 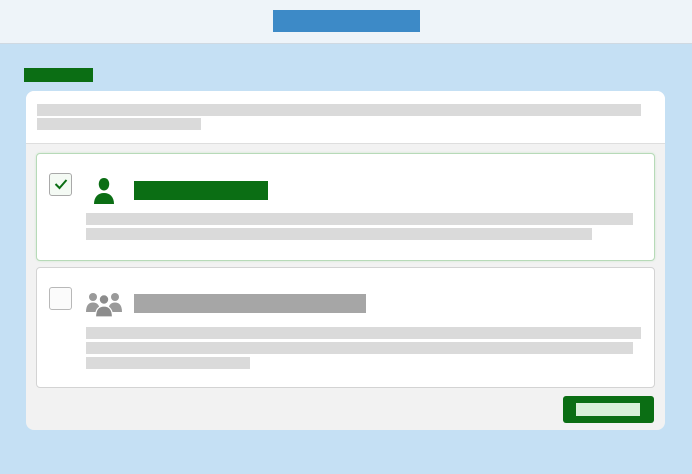 What do you see at coordinates (104, 193) in the screenshot?
I see `person-icon` at bounding box center [104, 193].